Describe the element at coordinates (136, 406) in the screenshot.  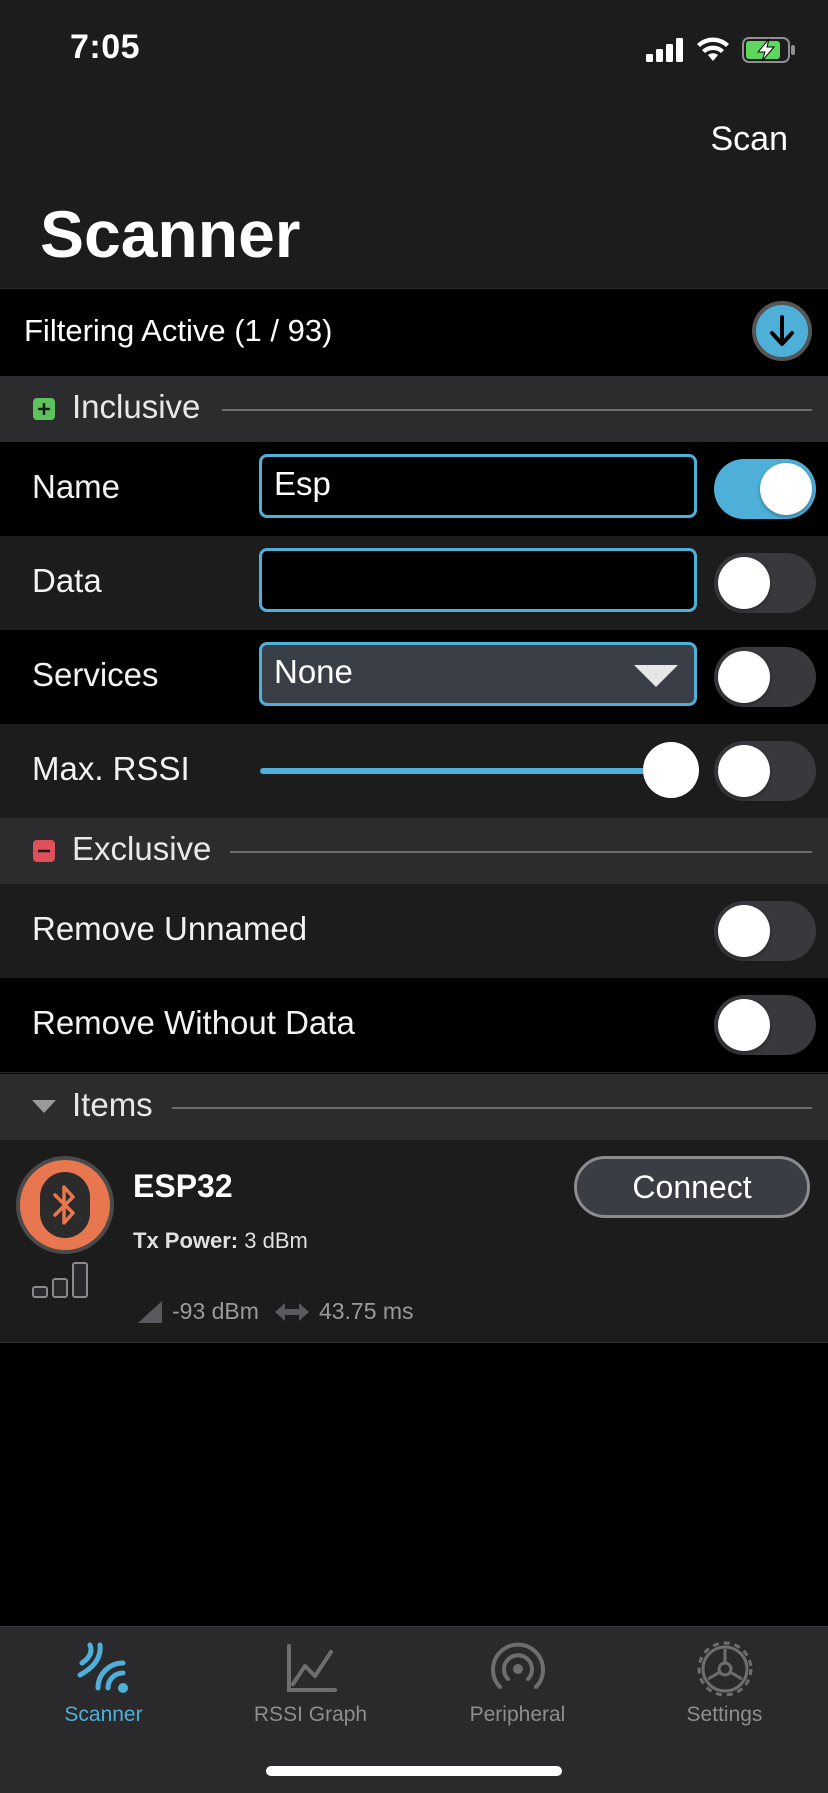
I see `inclusive-label: Inclusive` at that location.